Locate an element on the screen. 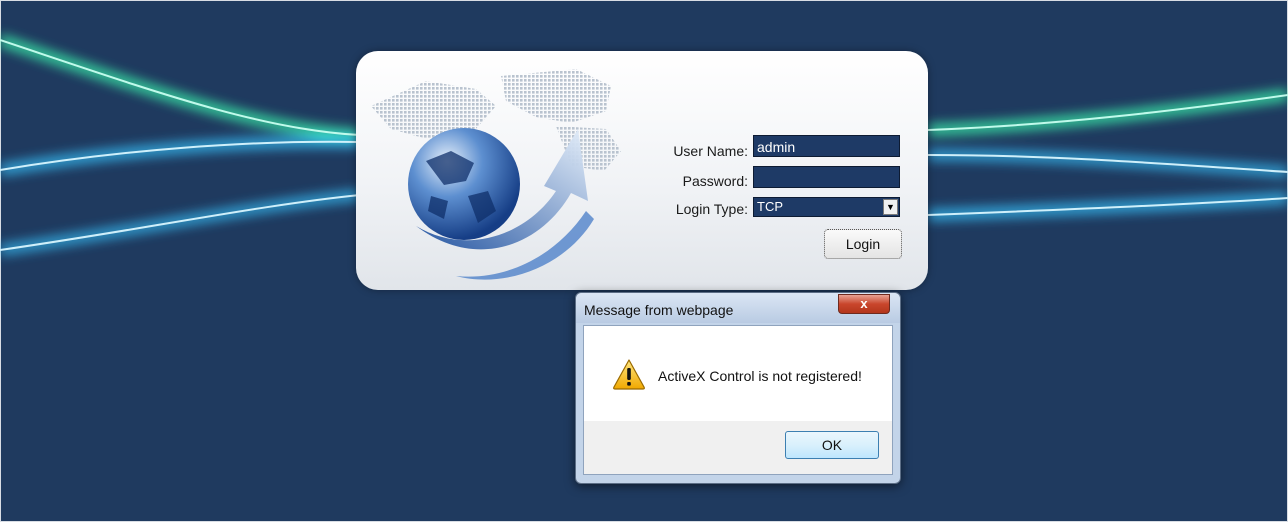  dropdown-arrow-icon: ▼ is located at coordinates (890, 207).